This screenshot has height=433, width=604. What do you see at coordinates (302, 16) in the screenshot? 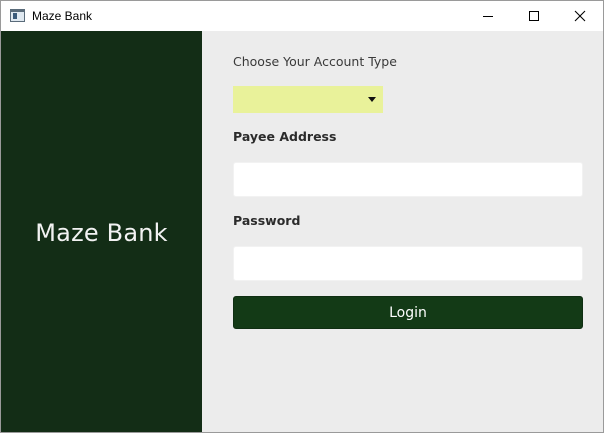
I see `title-bar: Maze Bank` at bounding box center [302, 16].